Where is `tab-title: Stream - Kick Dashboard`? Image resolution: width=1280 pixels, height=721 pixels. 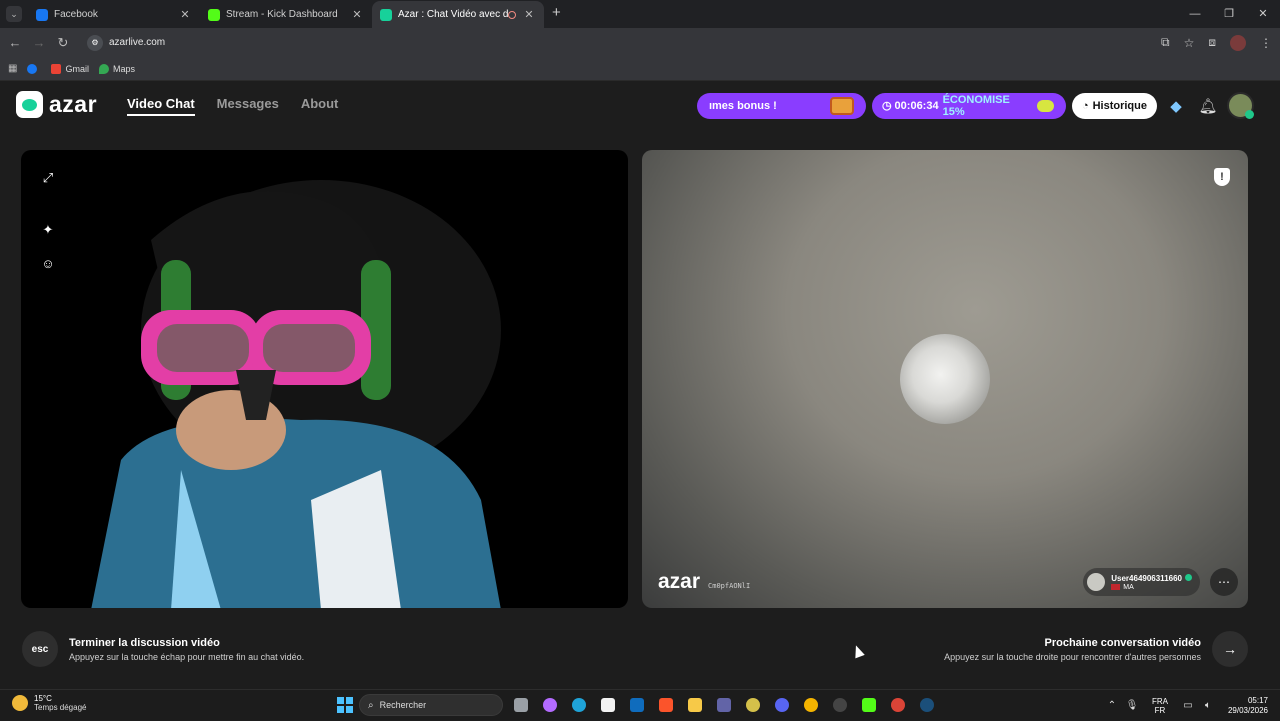
tab-title: Stream - Kick Dashboard is located at coordinates (282, 14).